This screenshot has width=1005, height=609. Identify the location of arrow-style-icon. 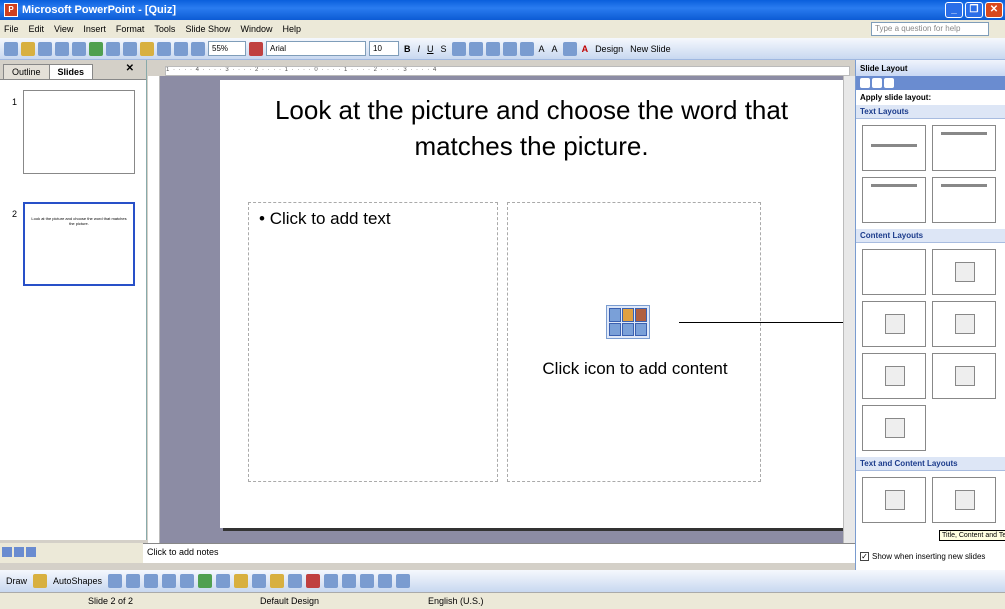
(367, 581).